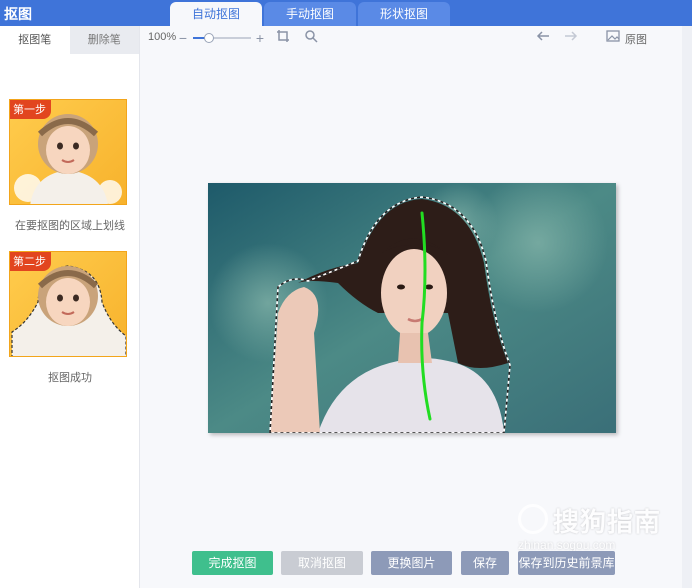  I want to click on app-title: 抠图, so click(18, 14).